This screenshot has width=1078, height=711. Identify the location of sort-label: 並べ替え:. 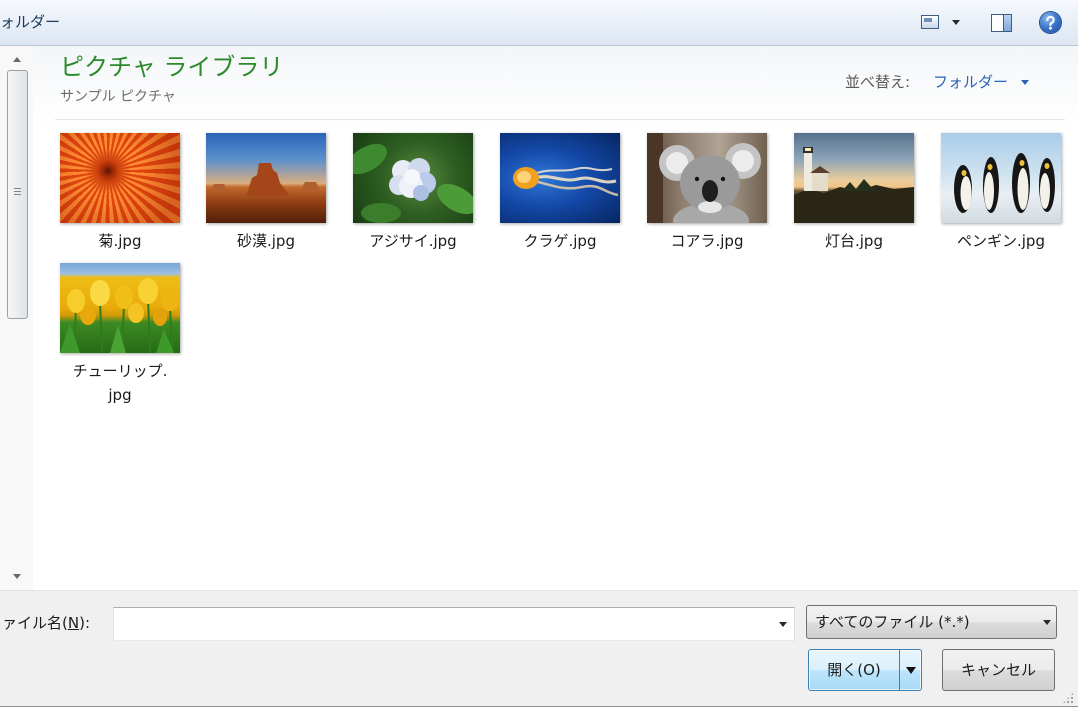
(878, 82).